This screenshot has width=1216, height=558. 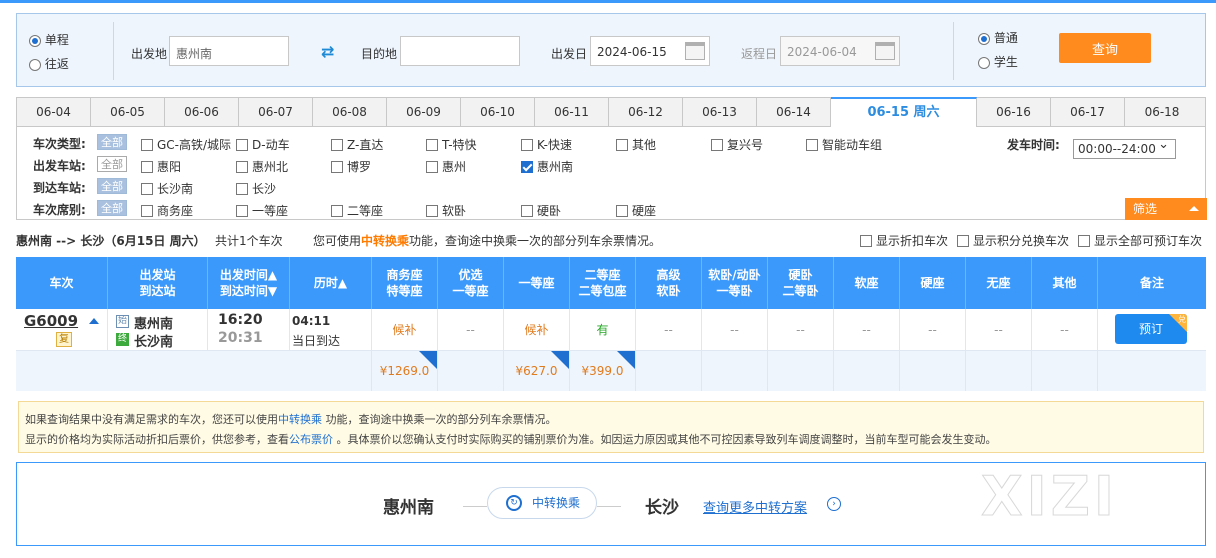 I want to click on swap-icon: ⇄, so click(x=327, y=51).